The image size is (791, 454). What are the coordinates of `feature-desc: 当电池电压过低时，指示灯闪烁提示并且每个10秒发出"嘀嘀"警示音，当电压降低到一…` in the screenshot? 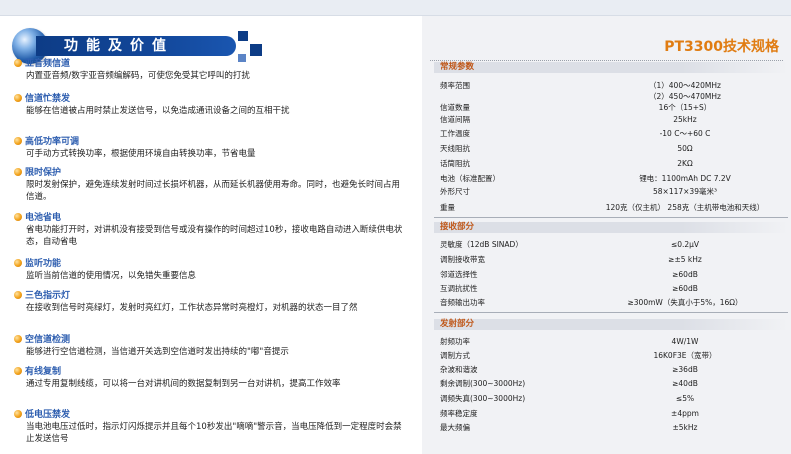 It's located at (214, 433).